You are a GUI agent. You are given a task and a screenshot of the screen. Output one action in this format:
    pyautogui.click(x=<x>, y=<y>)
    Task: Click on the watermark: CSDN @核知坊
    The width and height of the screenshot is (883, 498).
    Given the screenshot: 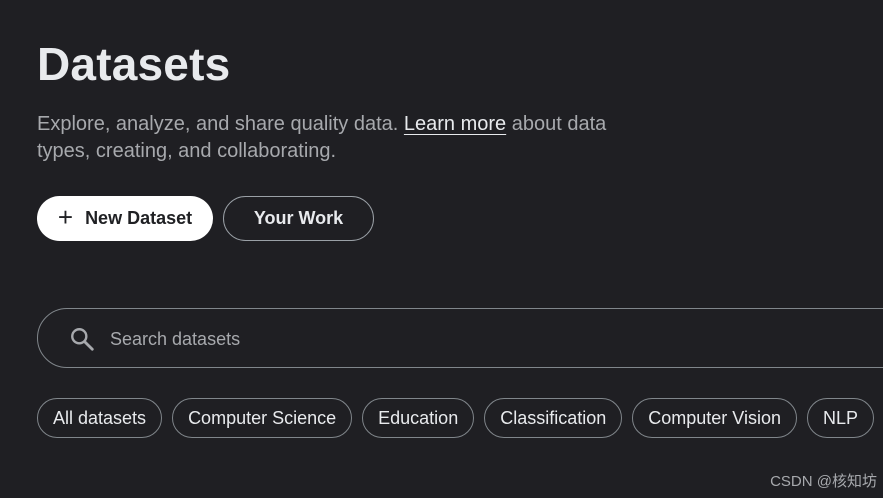 What is the action you would take?
    pyautogui.click(x=823, y=481)
    